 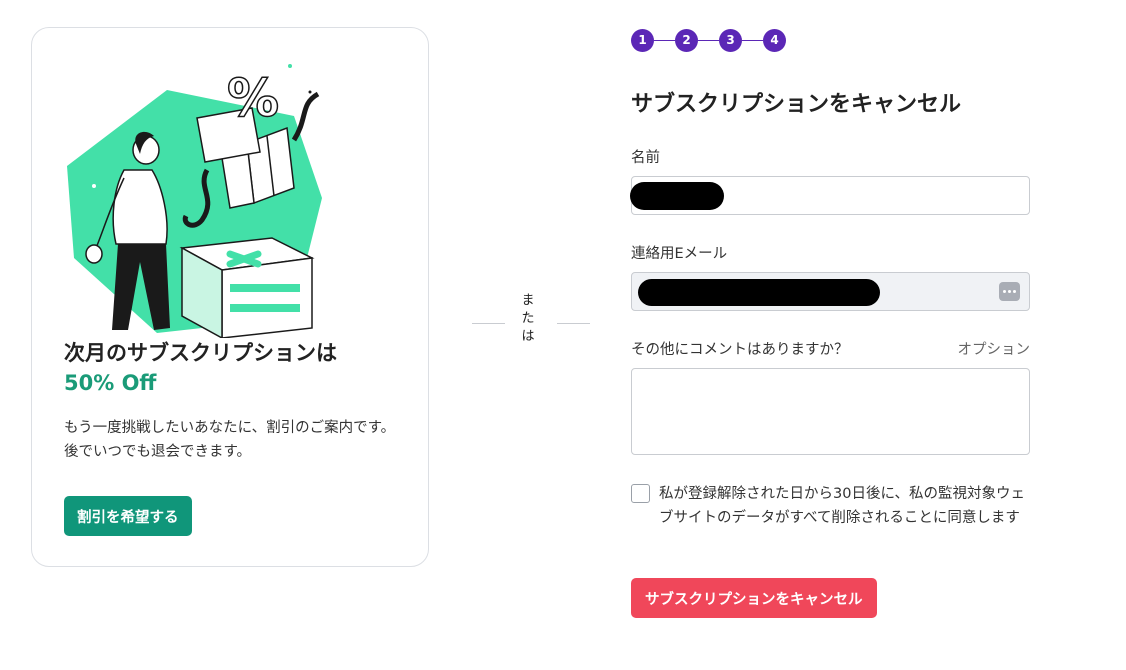 I want to click on step-1: 1, so click(x=642, y=40).